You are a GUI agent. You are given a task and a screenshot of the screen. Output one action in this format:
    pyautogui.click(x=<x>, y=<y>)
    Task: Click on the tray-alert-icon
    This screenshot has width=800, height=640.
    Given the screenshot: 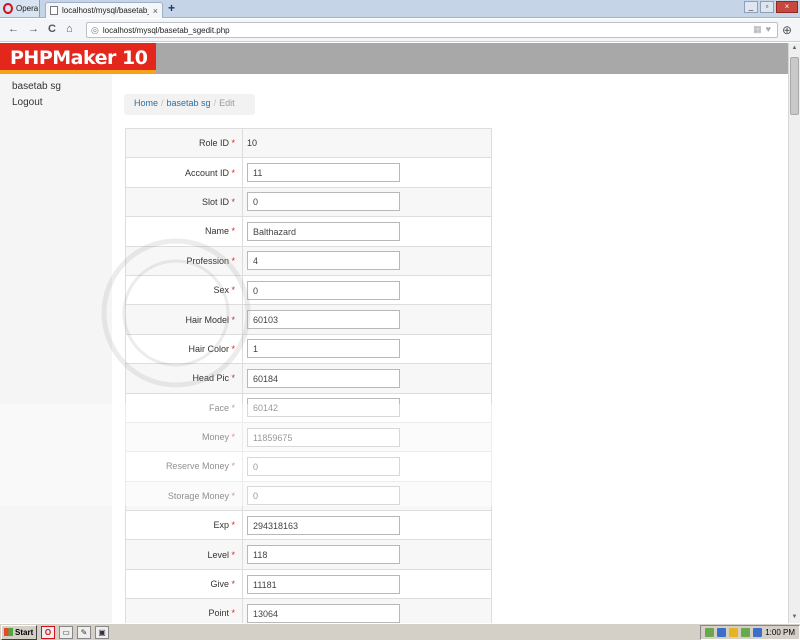 What is the action you would take?
    pyautogui.click(x=734, y=632)
    